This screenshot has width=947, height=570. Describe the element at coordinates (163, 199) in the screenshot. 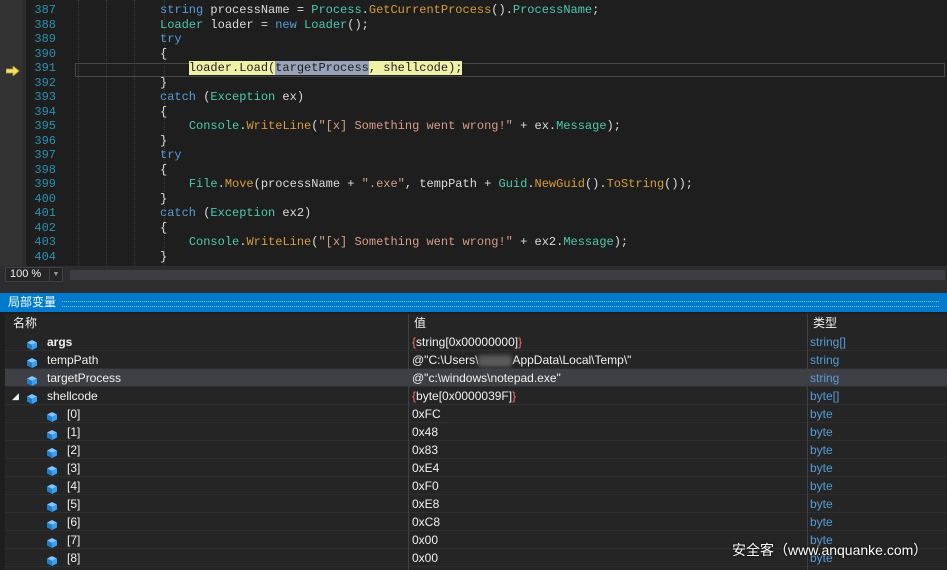

I see `code-text: }` at that location.